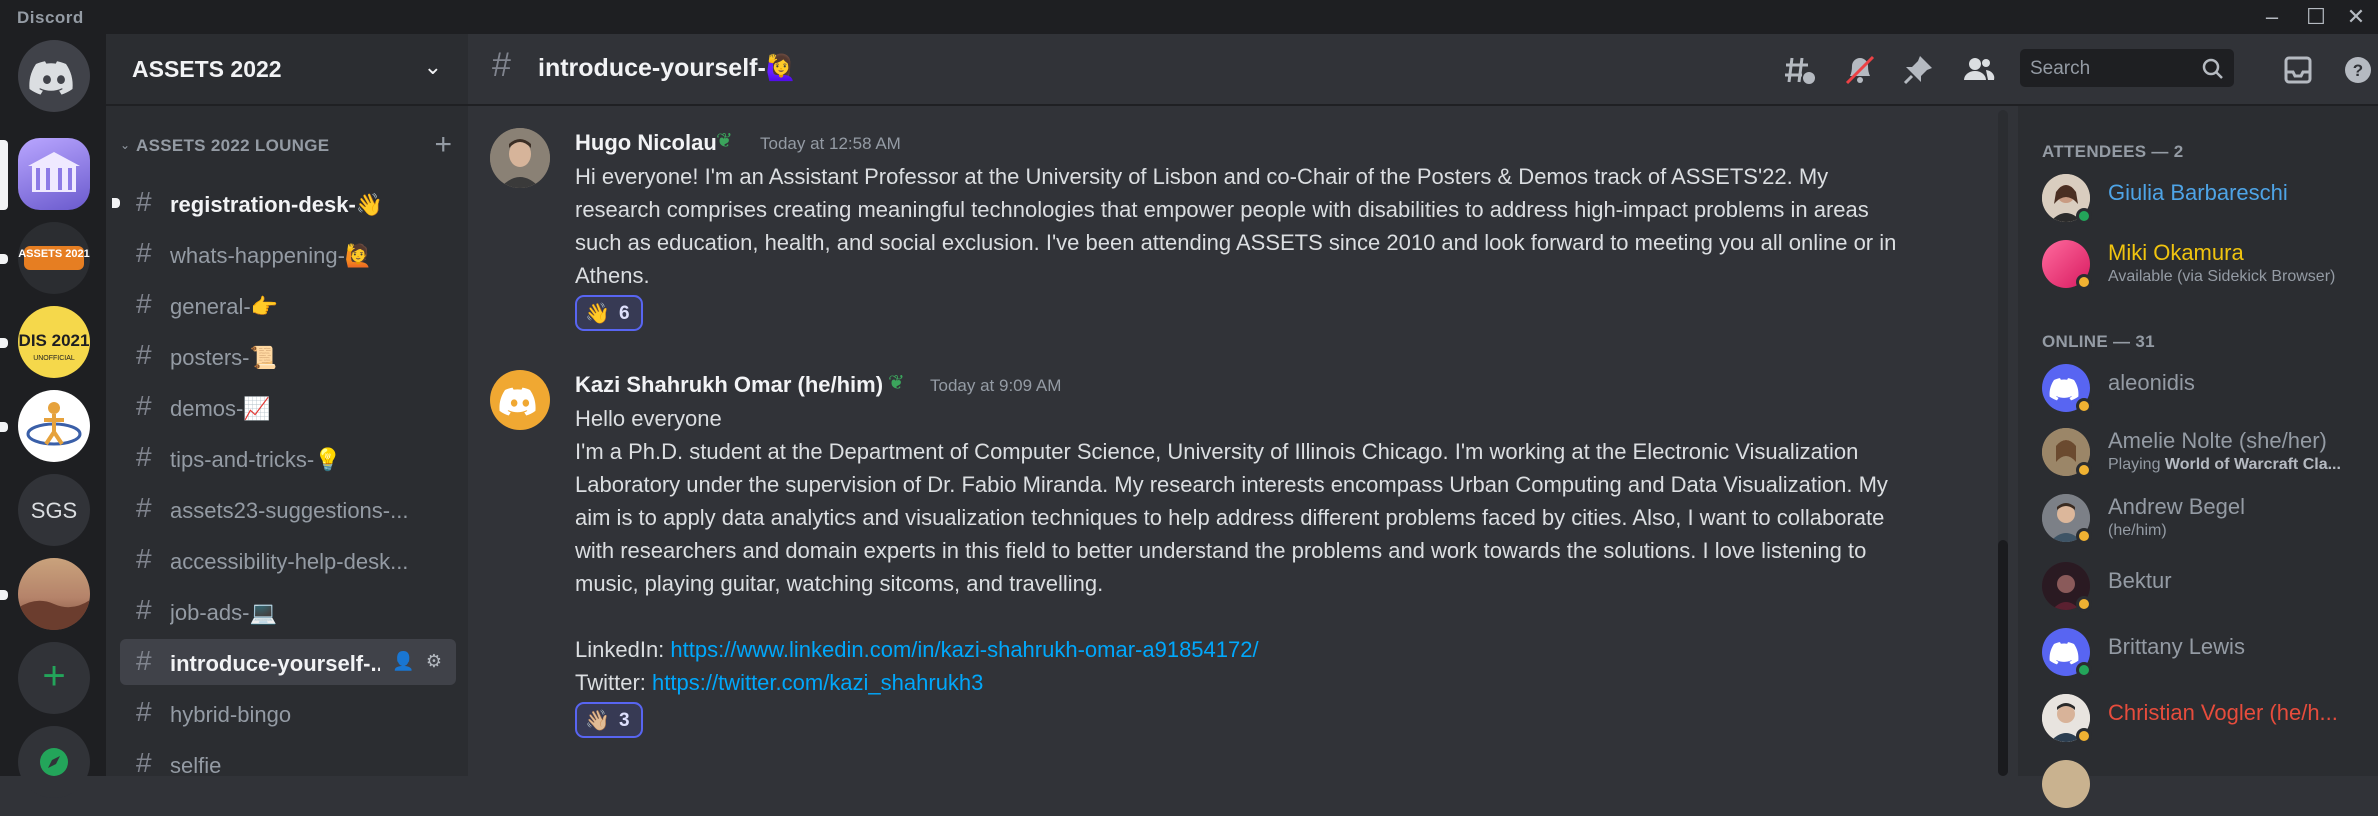  Describe the element at coordinates (417, 661) in the screenshot. I see `channel-actions: 👤 ⚙` at that location.